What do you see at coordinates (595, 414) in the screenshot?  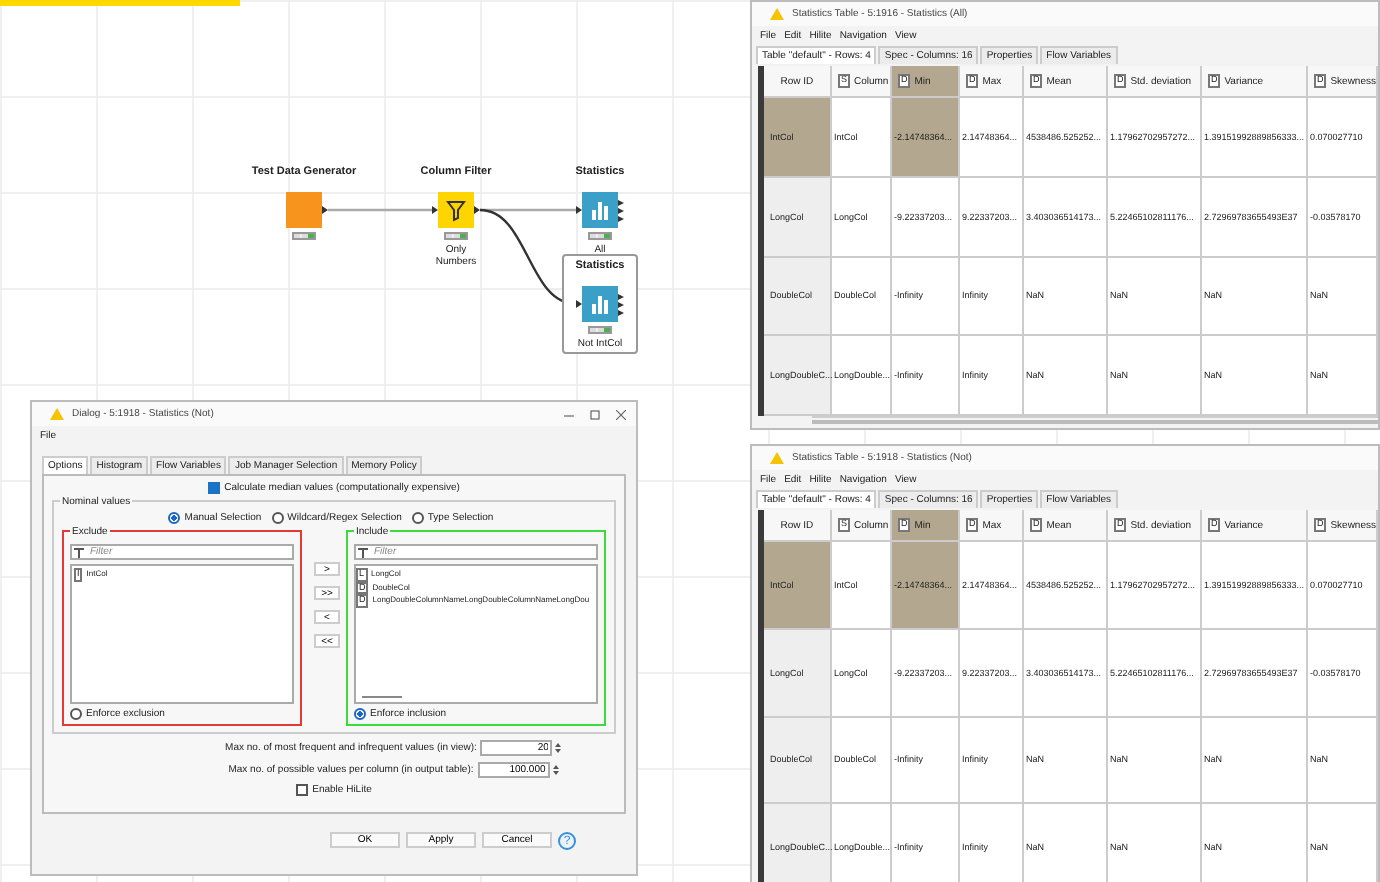 I see `maximize-icon` at bounding box center [595, 414].